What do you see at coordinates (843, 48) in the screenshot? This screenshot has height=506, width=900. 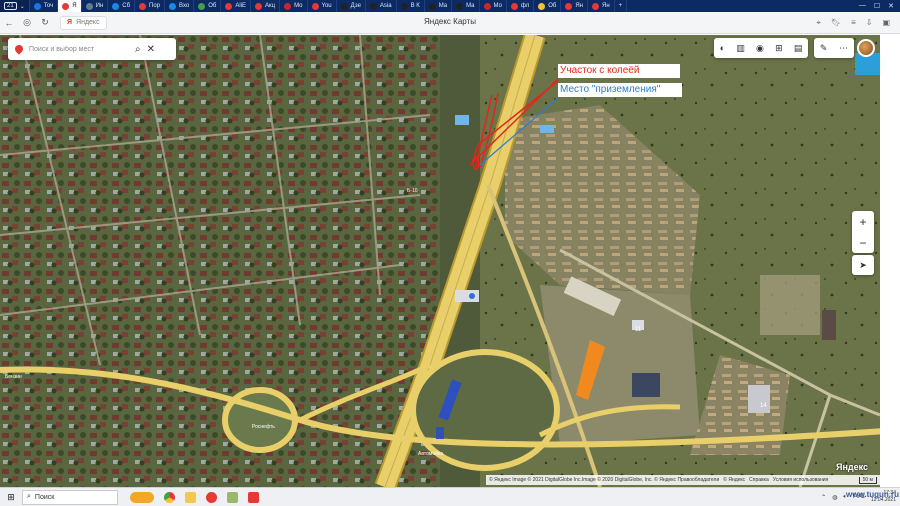 I see `more-icon: ⋯` at bounding box center [843, 48].